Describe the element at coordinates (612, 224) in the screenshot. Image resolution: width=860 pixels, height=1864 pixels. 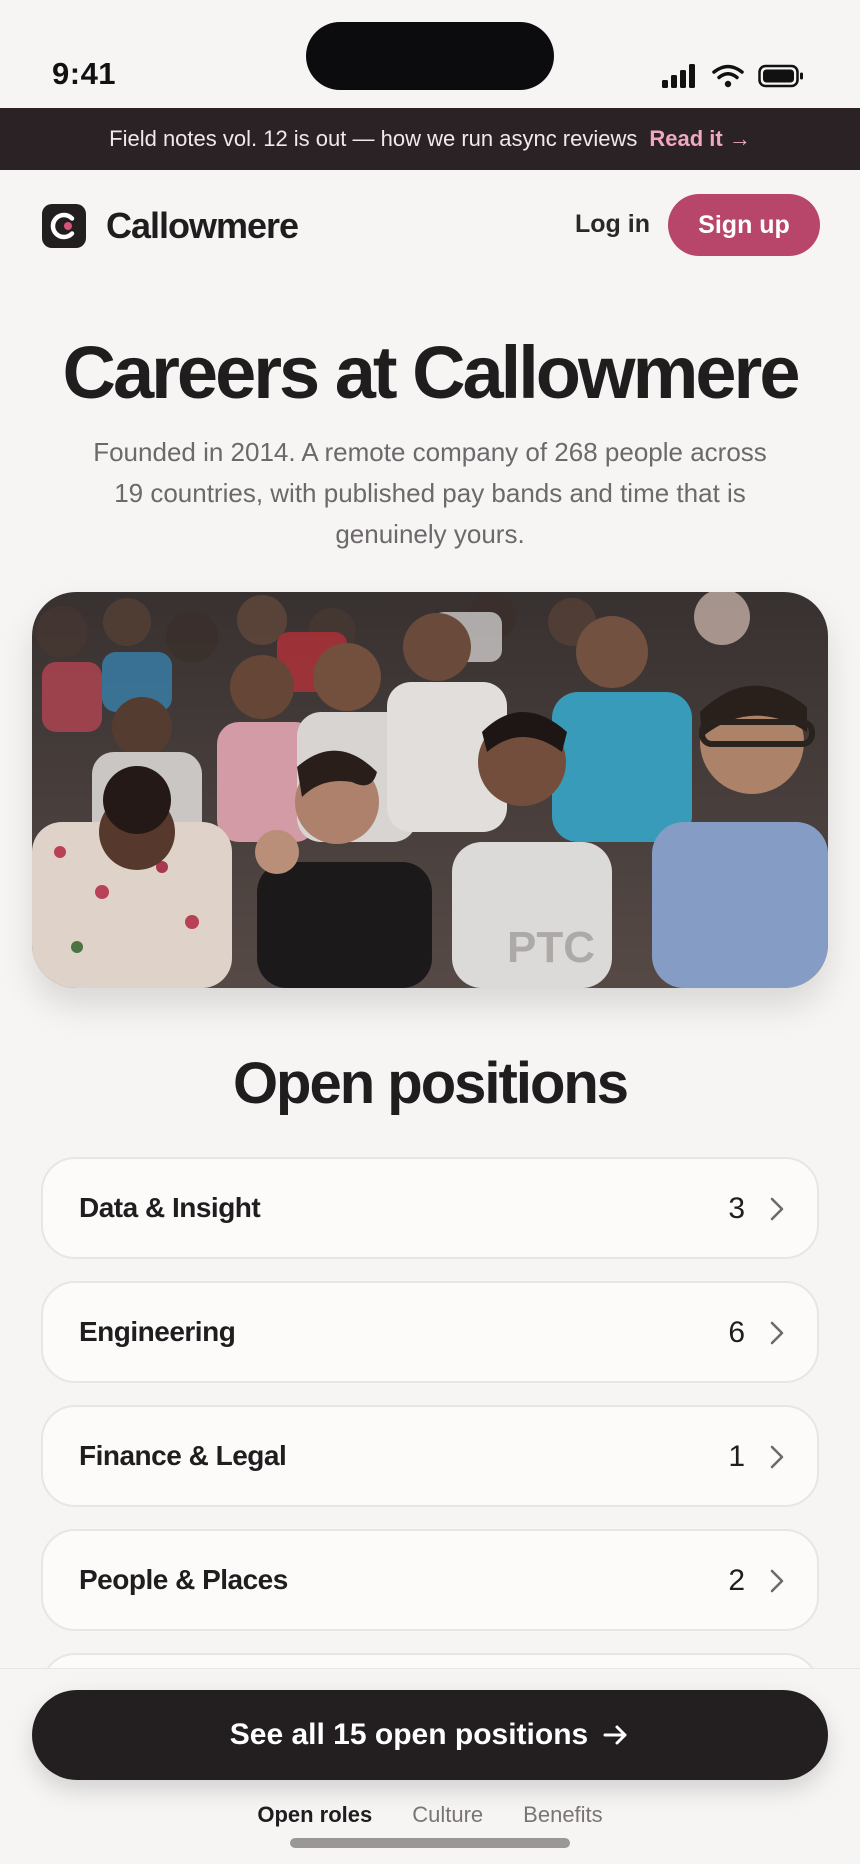
I see `login-link: Log in` at that location.